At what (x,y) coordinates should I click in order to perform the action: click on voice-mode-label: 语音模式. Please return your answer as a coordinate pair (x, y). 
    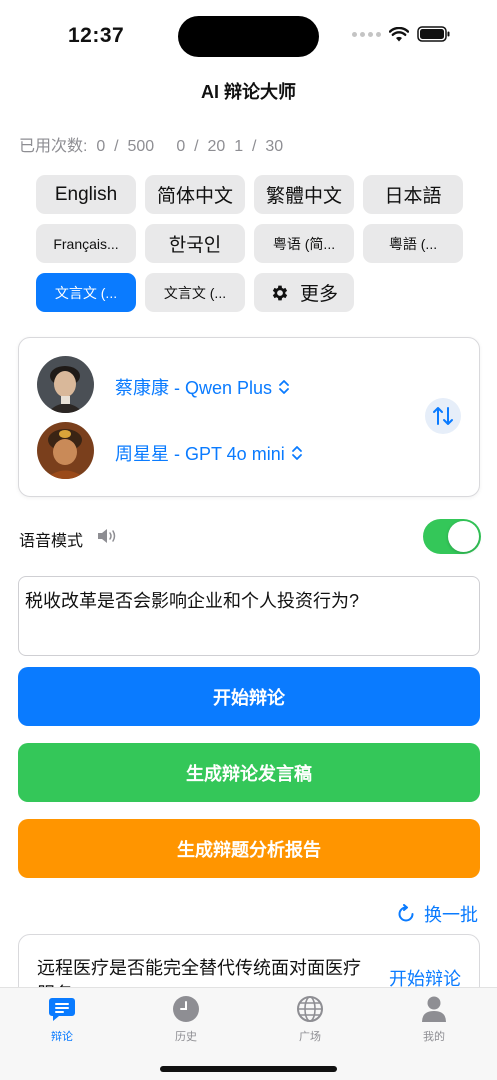
    Looking at the image, I should click on (51, 541).